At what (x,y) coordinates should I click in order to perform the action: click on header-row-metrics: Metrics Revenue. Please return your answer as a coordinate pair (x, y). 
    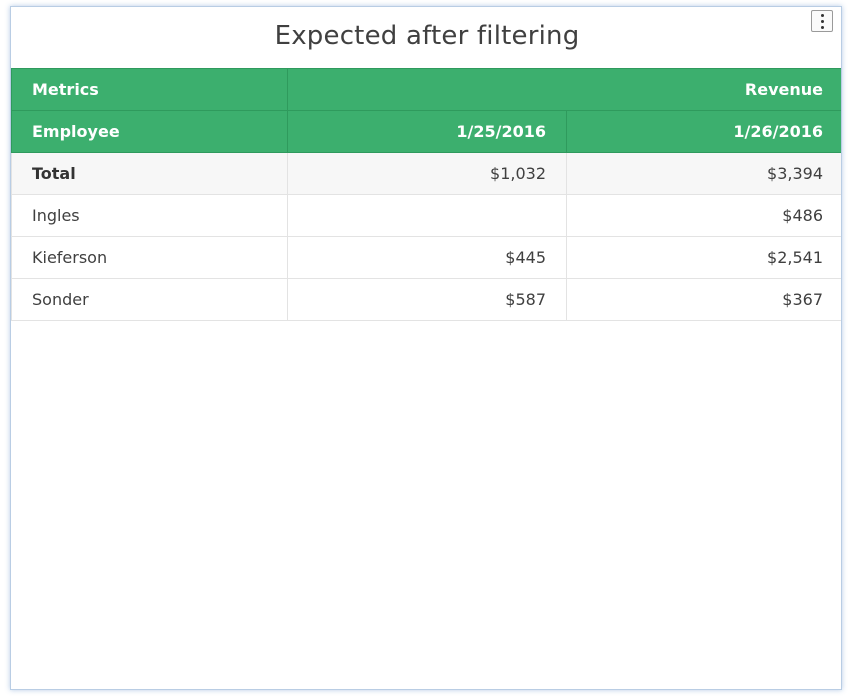
    Looking at the image, I should click on (426, 89).